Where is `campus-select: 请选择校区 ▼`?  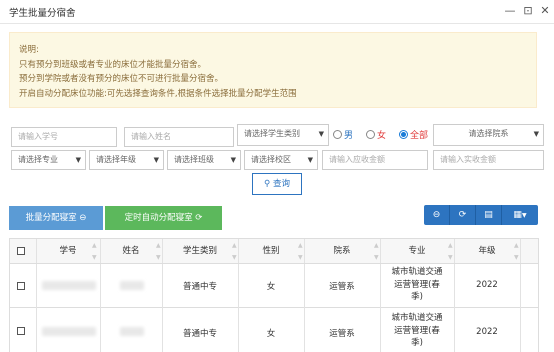 campus-select: 请选择校区 ▼ is located at coordinates (281, 160).